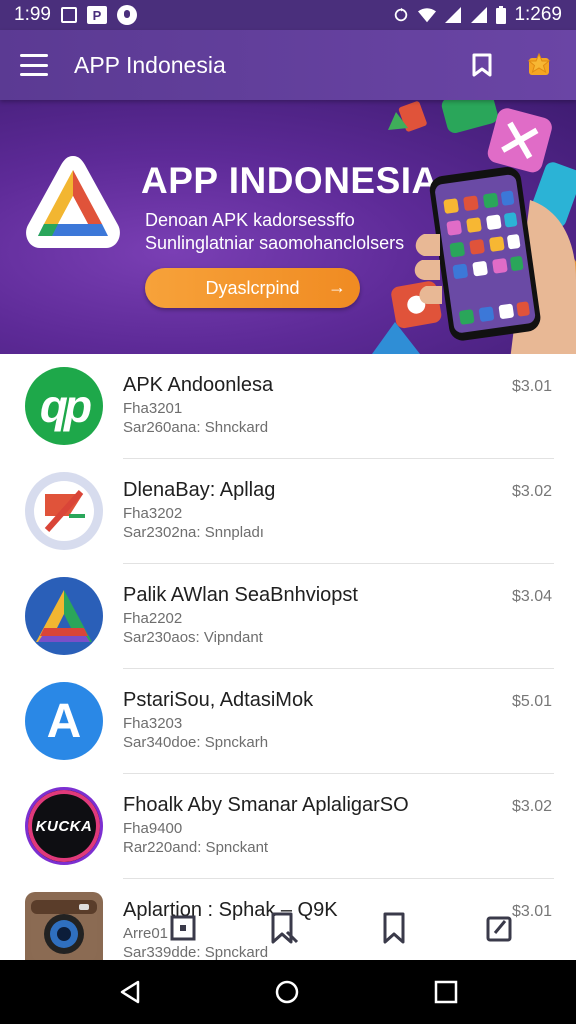 This screenshot has width=576, height=1024. I want to click on download-button: Dyaslcrpind →, so click(252, 288).